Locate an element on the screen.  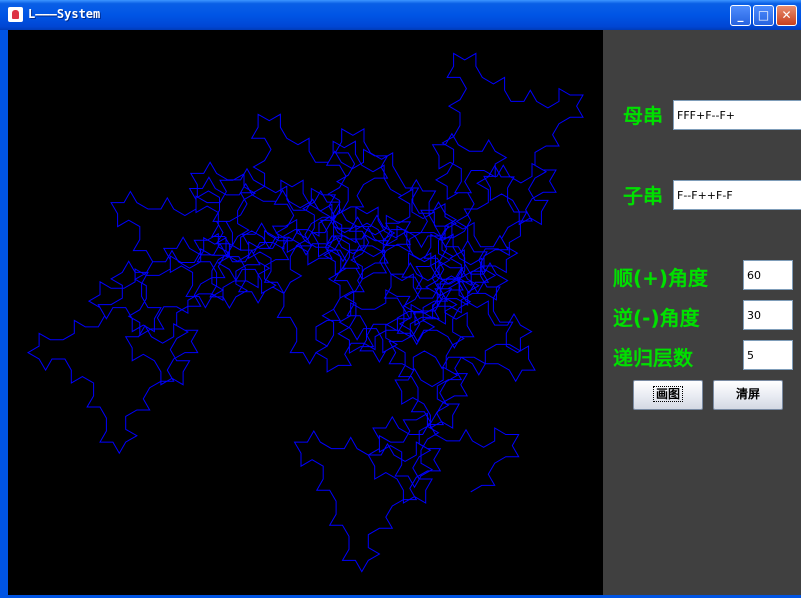
cw-angle-input is located at coordinates (768, 275).